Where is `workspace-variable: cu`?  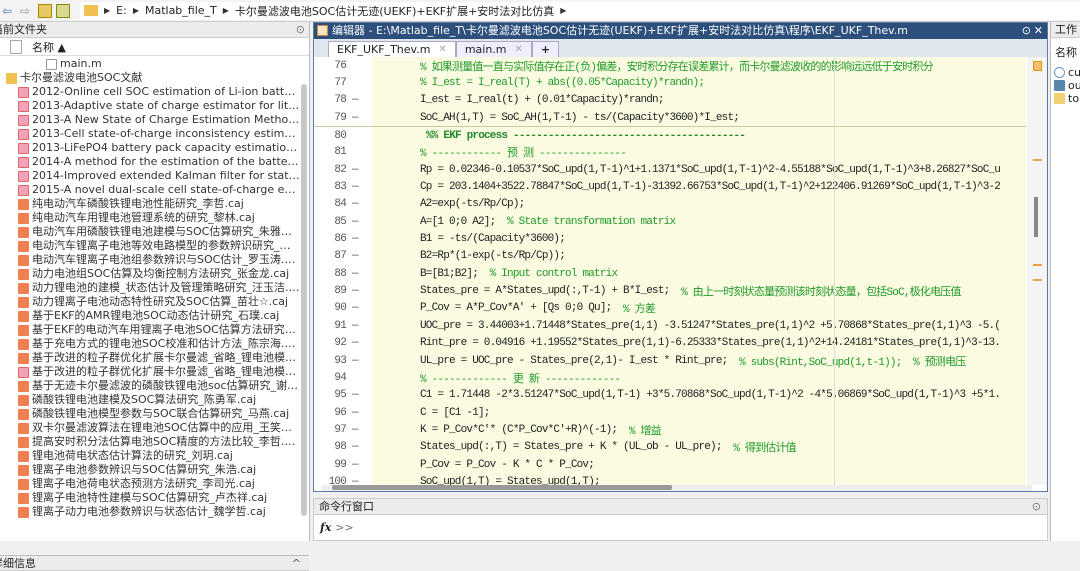 workspace-variable: cu is located at coordinates (1065, 72).